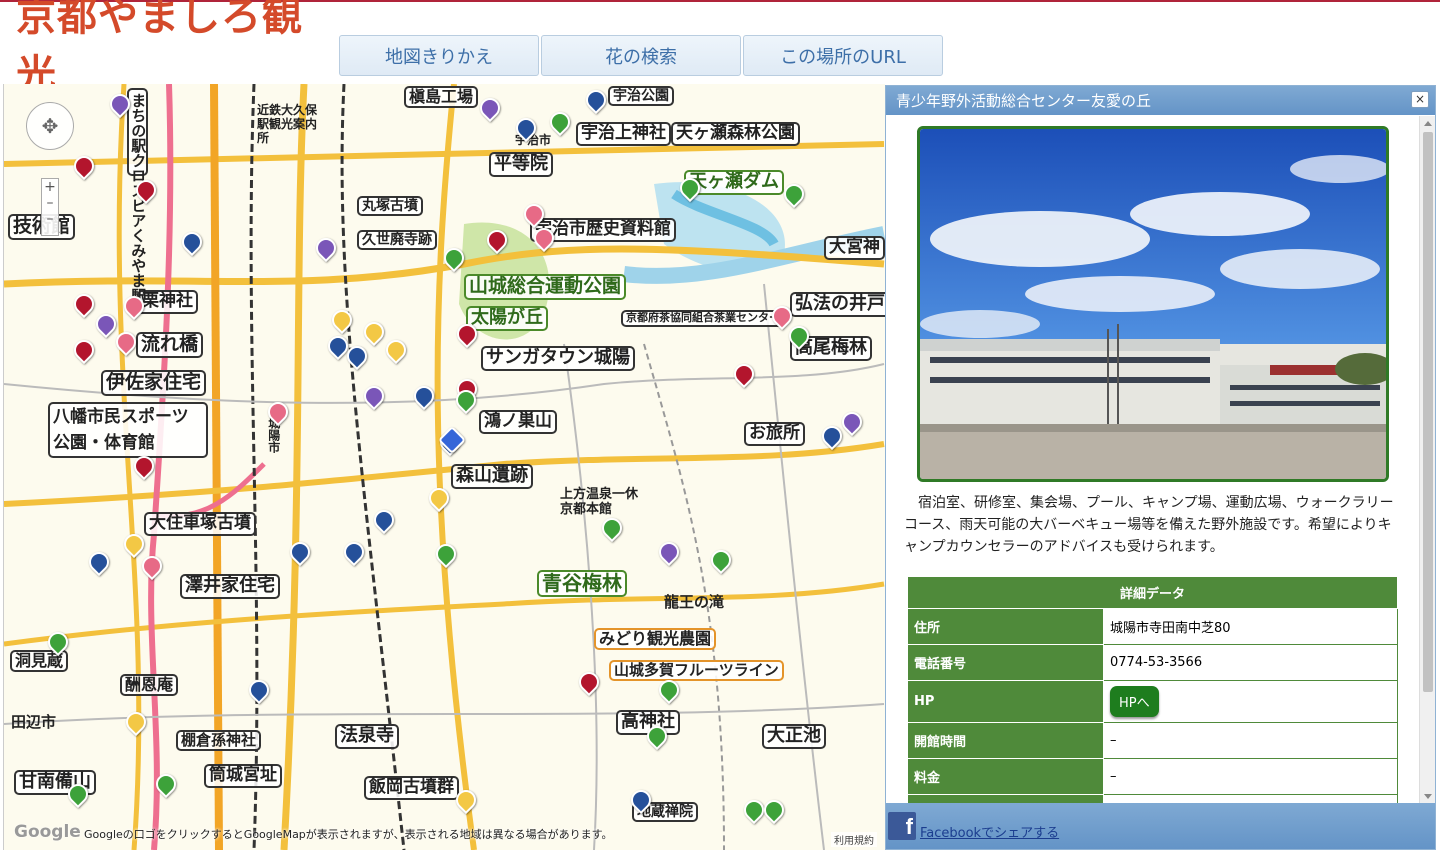 This screenshot has width=1440, height=858. I want to click on map-label: 宇治公園, so click(641, 96).